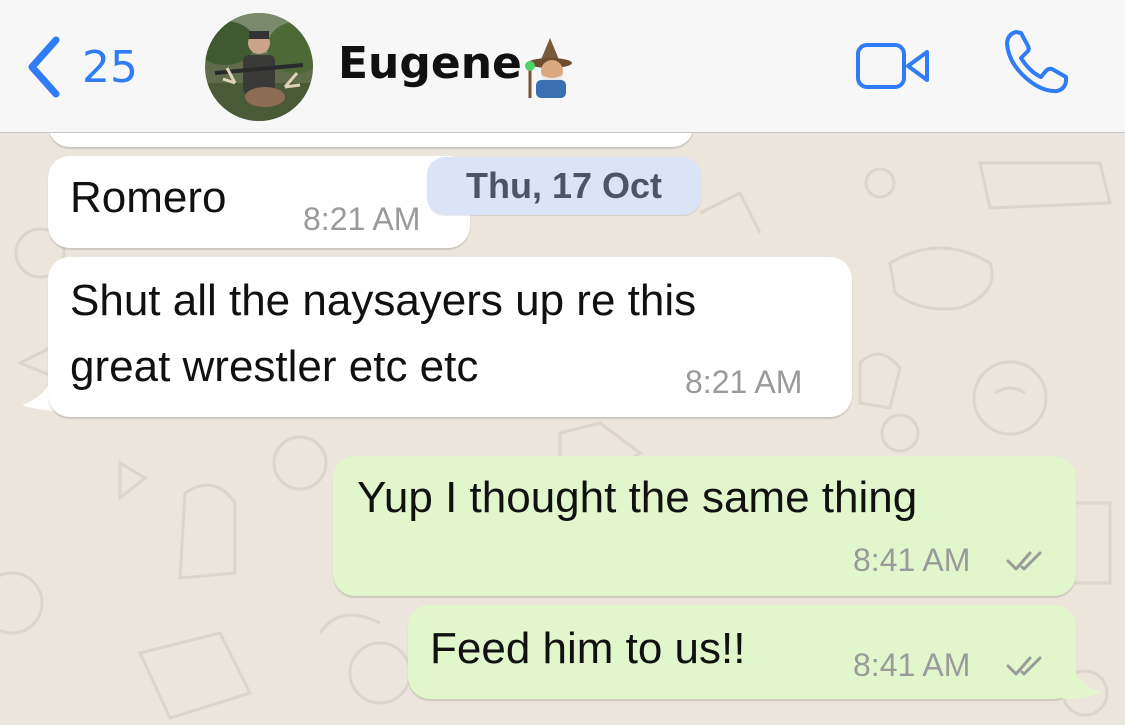 The image size is (1125, 725). What do you see at coordinates (564, 186) in the screenshot?
I see `date-separator: Thu, 17 Oct` at bounding box center [564, 186].